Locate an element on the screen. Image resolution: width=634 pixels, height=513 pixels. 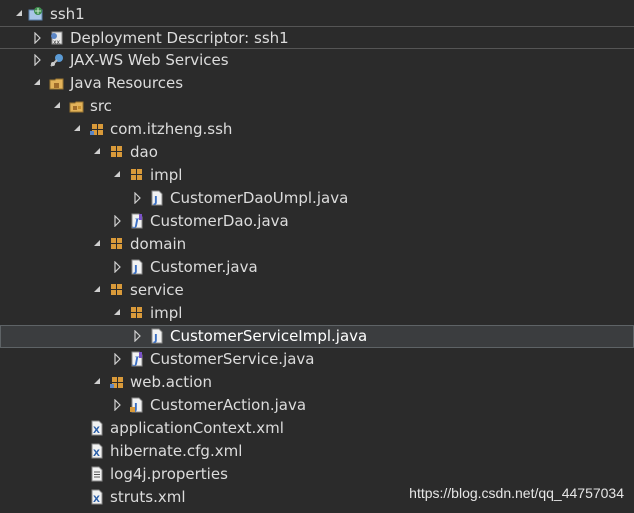
deployment-descriptor-icon: xx is located at coordinates (57, 38).